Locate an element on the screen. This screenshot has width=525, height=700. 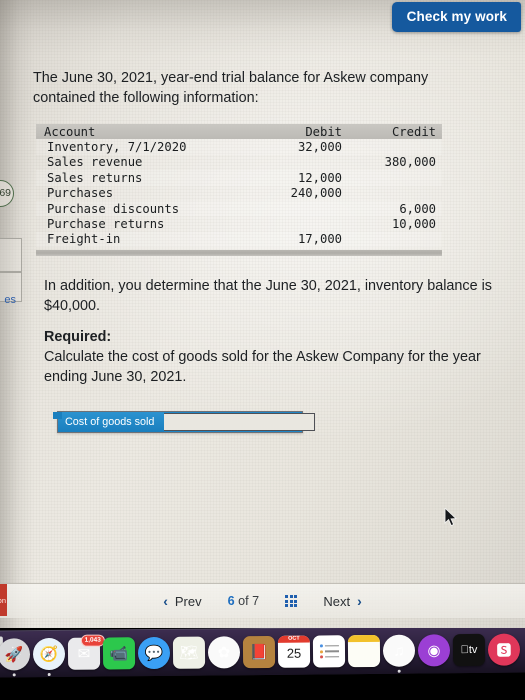
table-row: Purchases 240,000 is located at coordinates (239, 193).